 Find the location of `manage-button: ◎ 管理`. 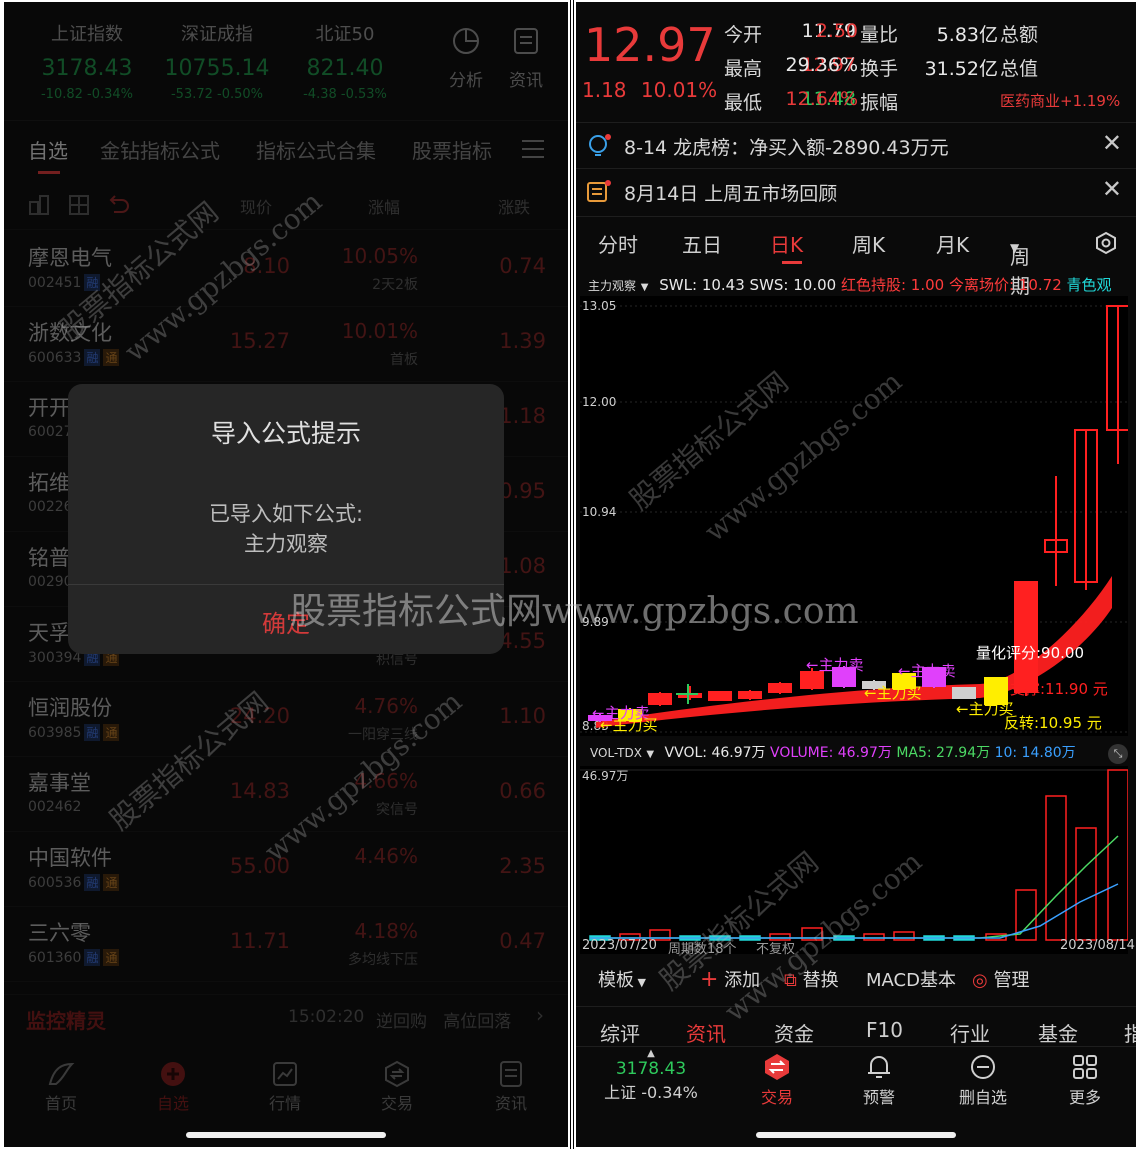

manage-button: ◎ 管理 is located at coordinates (1000, 979).